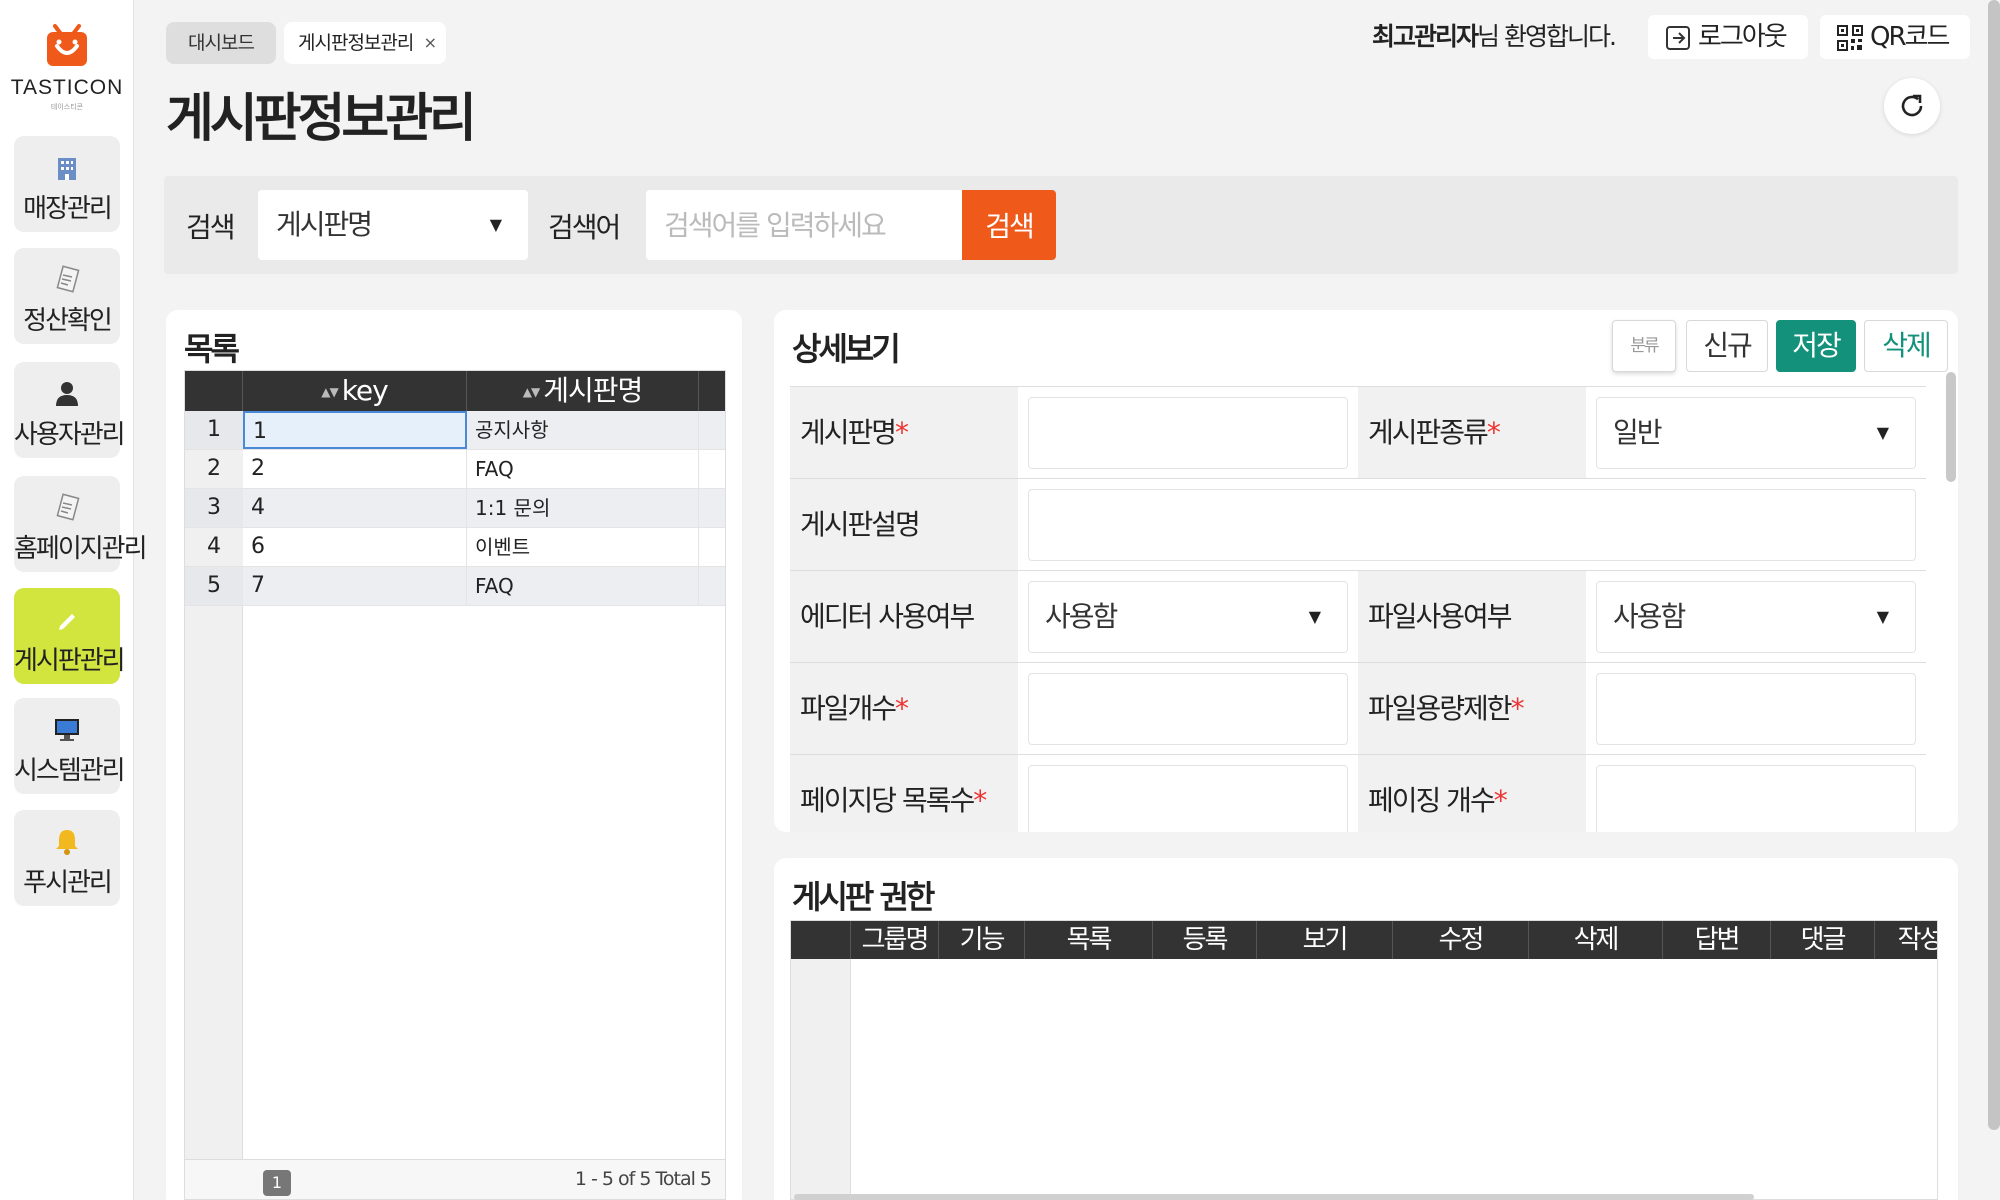 This screenshot has height=1200, width=2000. What do you see at coordinates (1325, 940) in the screenshot?
I see `column-header-view: 보기` at bounding box center [1325, 940].